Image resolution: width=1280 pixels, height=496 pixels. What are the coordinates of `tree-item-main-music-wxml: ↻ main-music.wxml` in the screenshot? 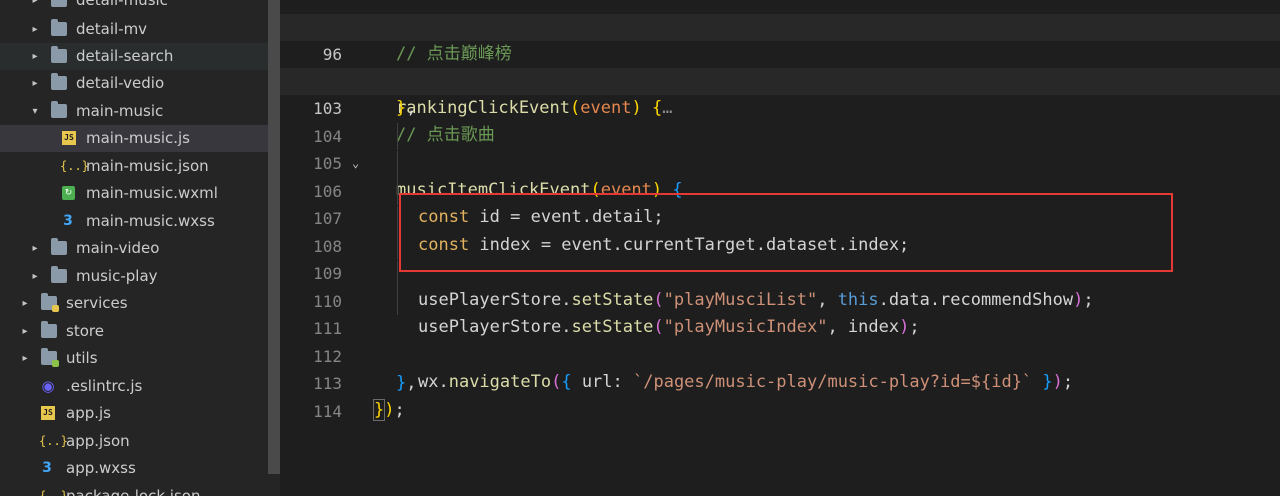 It's located at (134, 193).